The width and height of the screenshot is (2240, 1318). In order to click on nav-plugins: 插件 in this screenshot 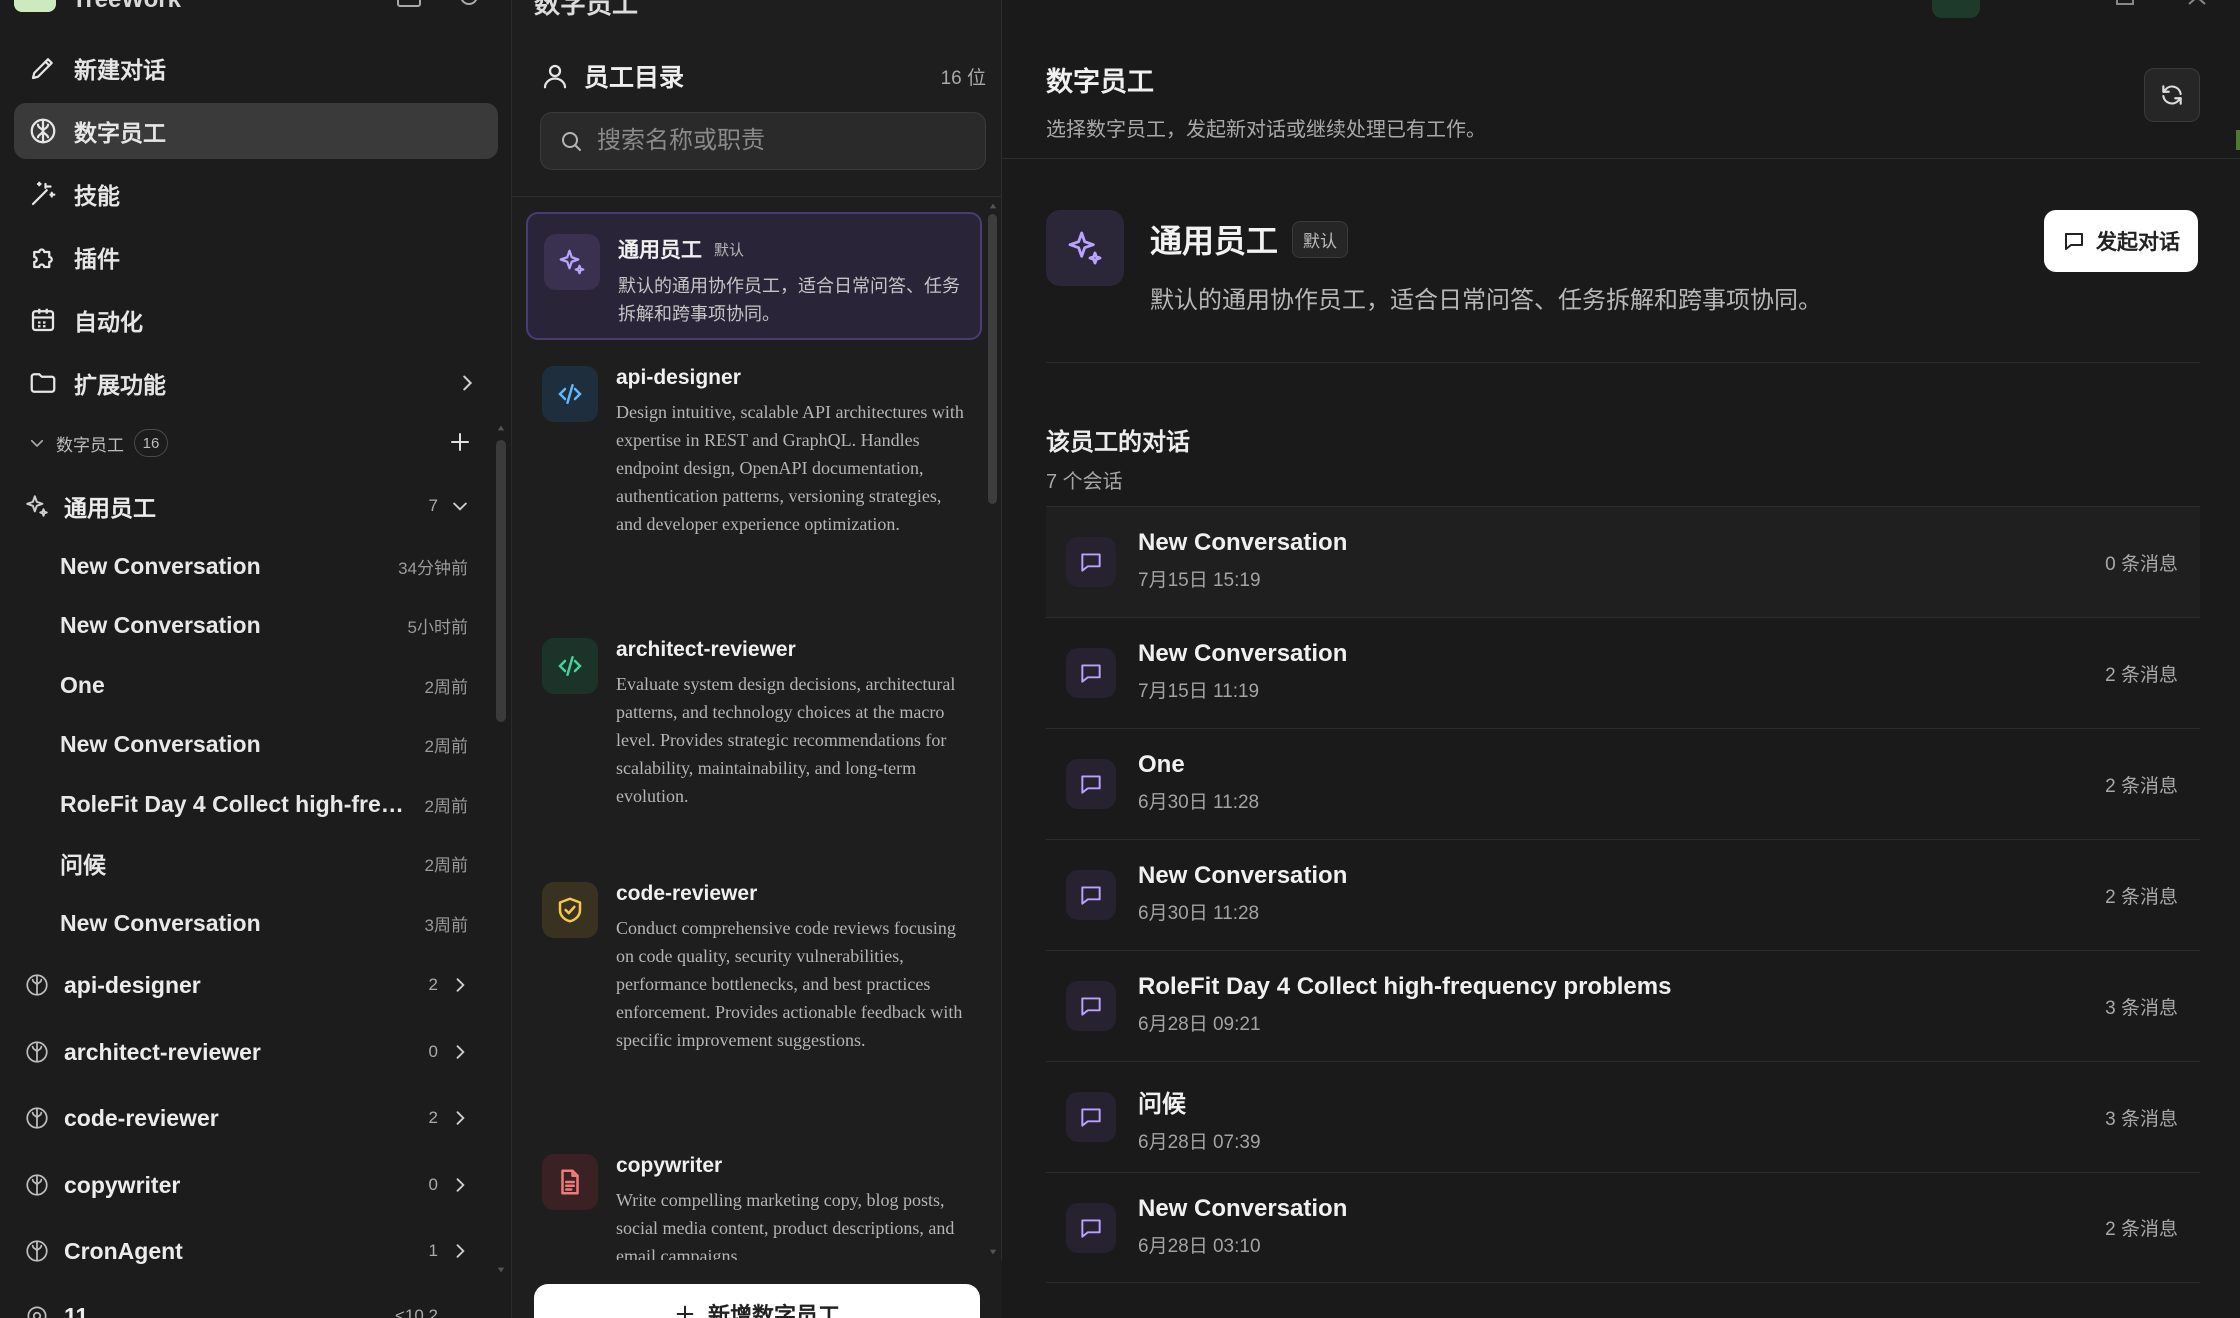, I will do `click(256, 257)`.